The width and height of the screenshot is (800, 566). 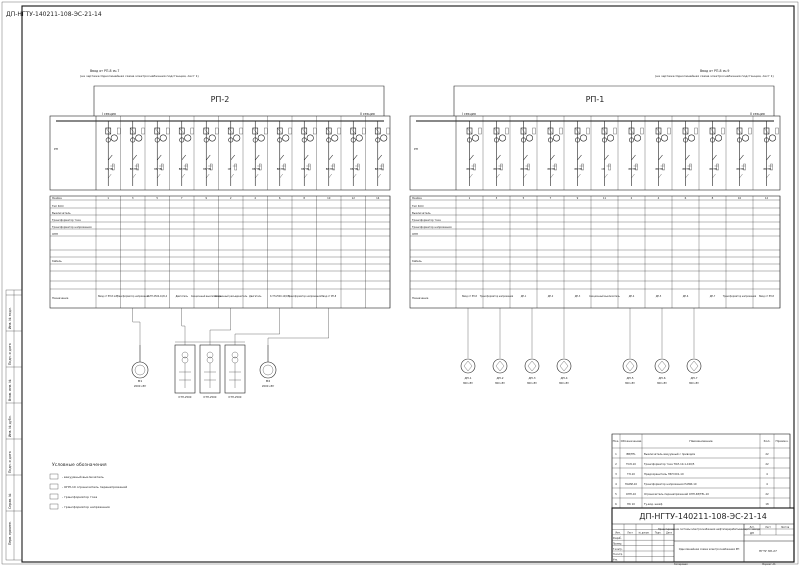 What do you see at coordinates (653, 504) in the screenshot?
I see `spec-cell: Ту-вод. шкаф` at bounding box center [653, 504].